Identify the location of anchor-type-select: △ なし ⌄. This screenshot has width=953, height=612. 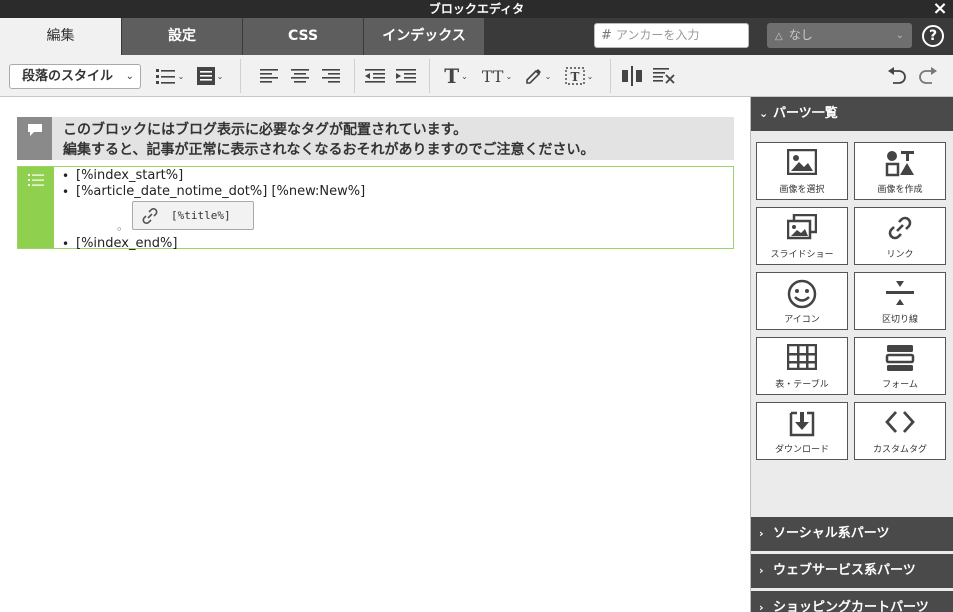
(839, 35).